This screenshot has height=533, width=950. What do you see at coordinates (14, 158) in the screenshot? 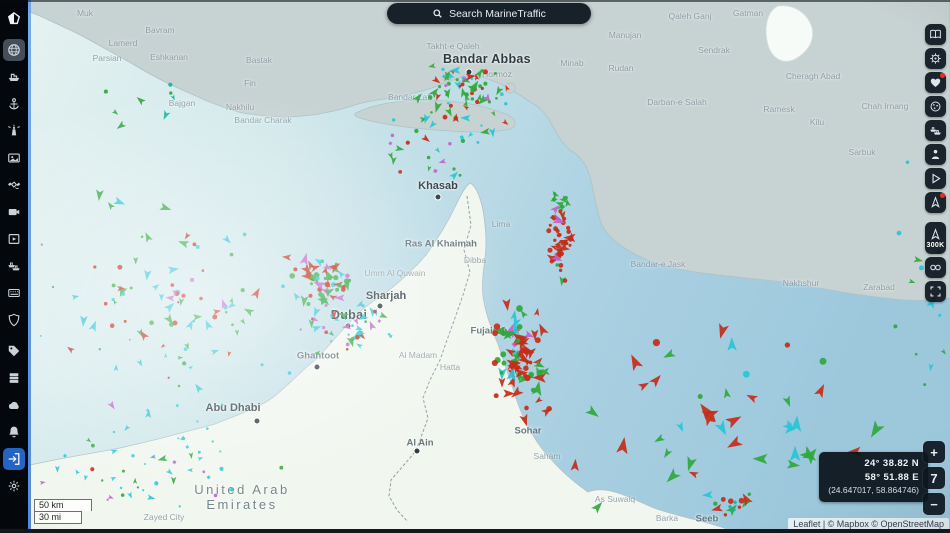
I see `sidebar-photos` at bounding box center [14, 158].